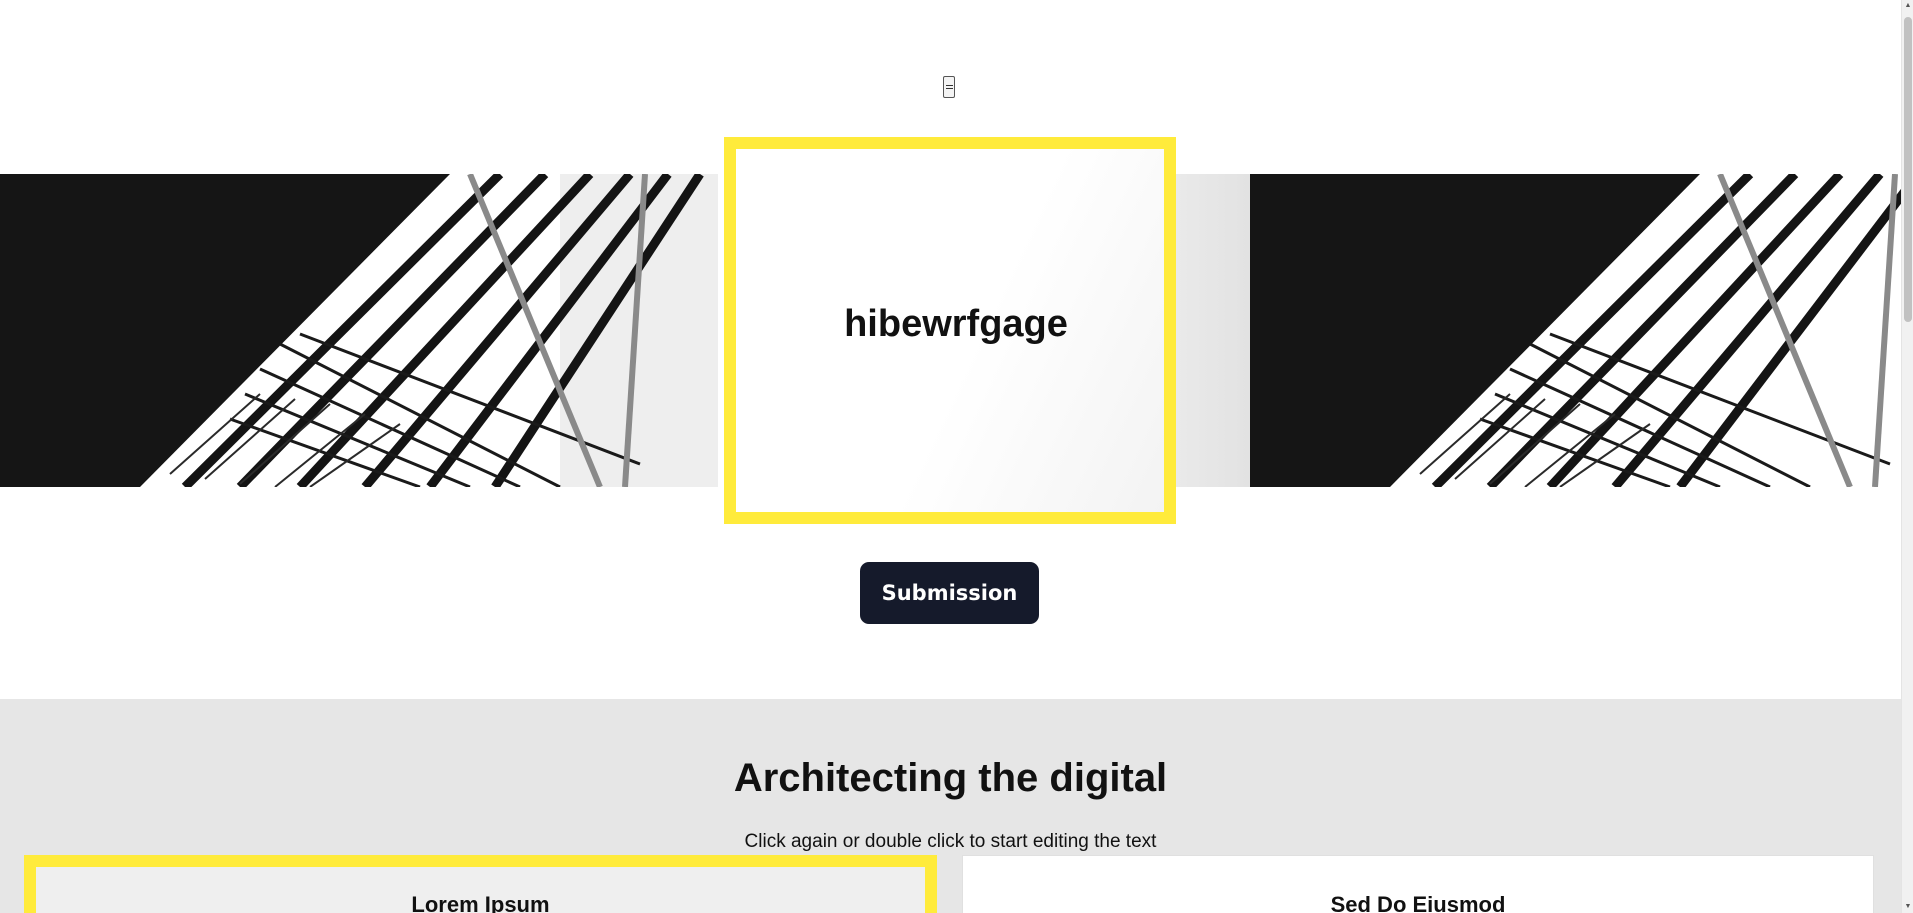 The image size is (1913, 913). What do you see at coordinates (1418, 902) in the screenshot?
I see `card-title: Sed Do Eiusmod` at bounding box center [1418, 902].